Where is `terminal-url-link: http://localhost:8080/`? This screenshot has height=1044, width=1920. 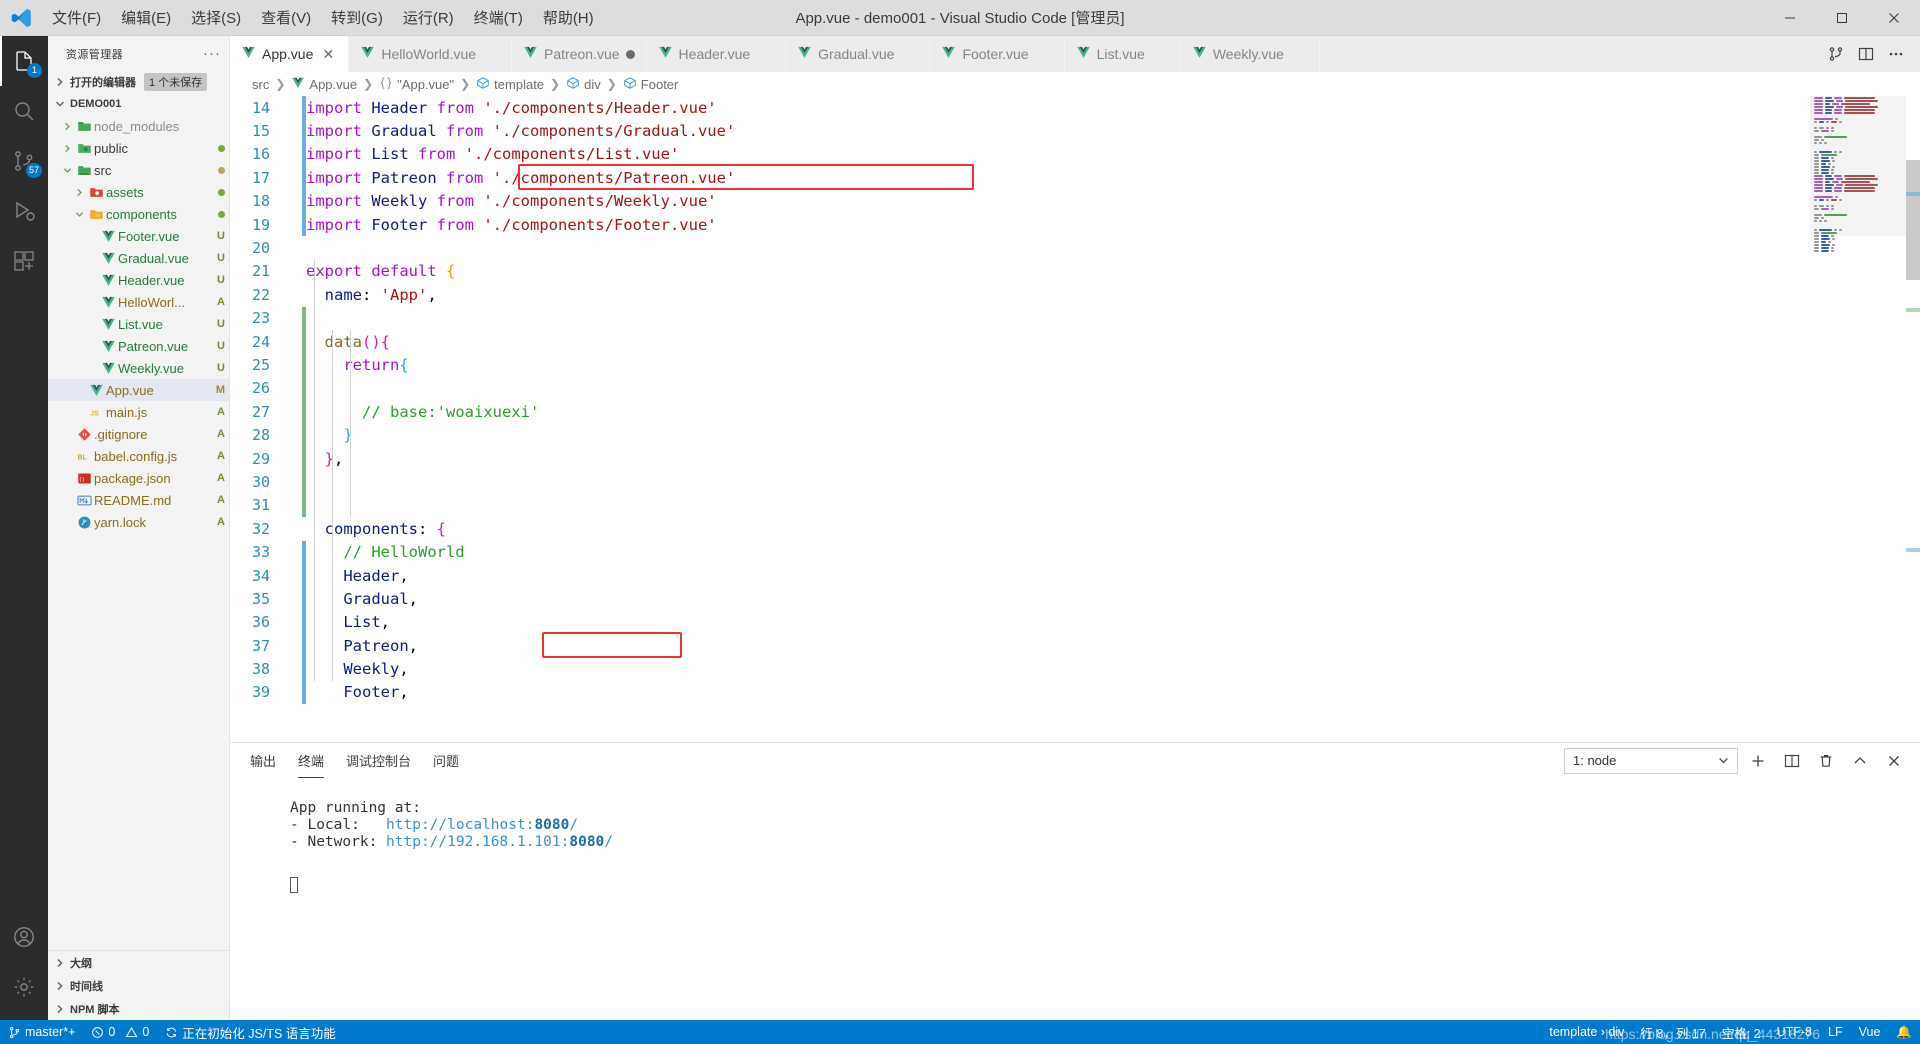 terminal-url-link: http://localhost:8080/ is located at coordinates (482, 825).